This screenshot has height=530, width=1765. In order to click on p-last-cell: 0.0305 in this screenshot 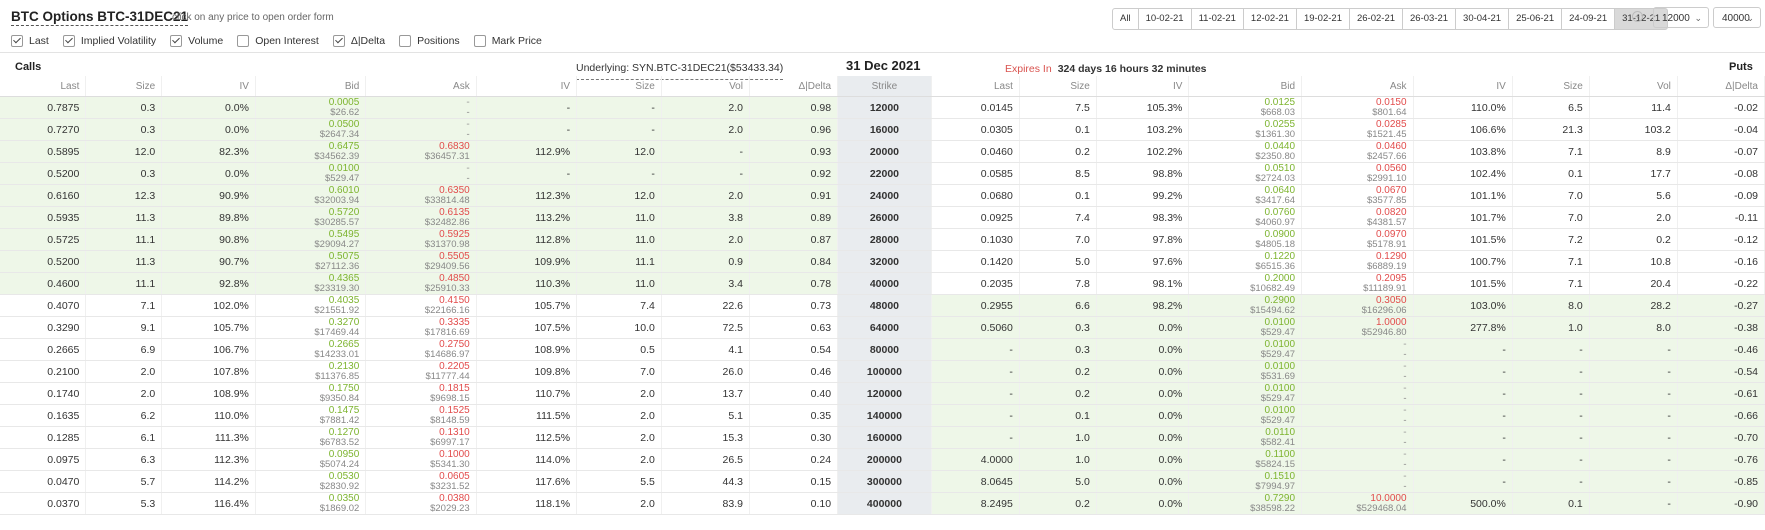, I will do `click(975, 129)`.